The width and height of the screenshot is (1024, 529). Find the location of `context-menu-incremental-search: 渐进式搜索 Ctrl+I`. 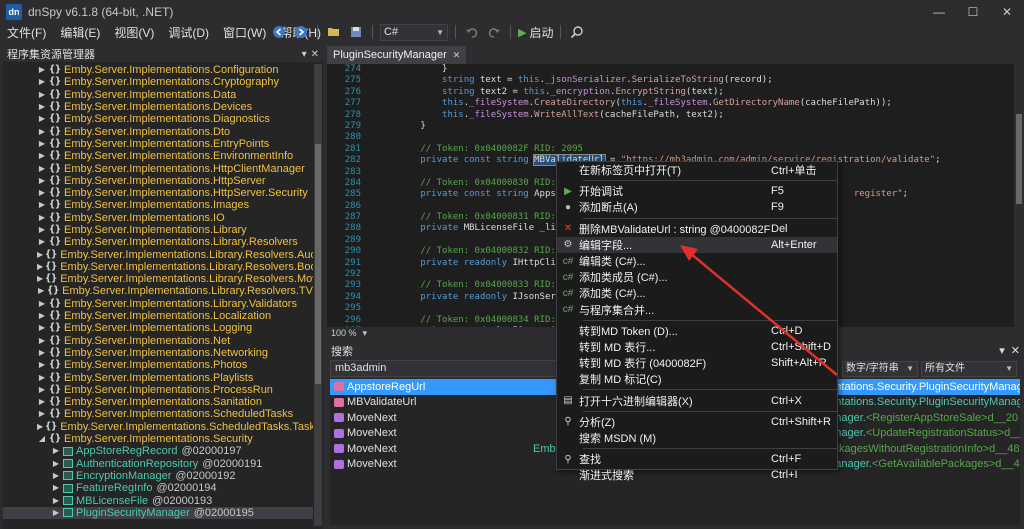

context-menu-incremental-search: 渐进式搜索 Ctrl+I is located at coordinates (697, 475).